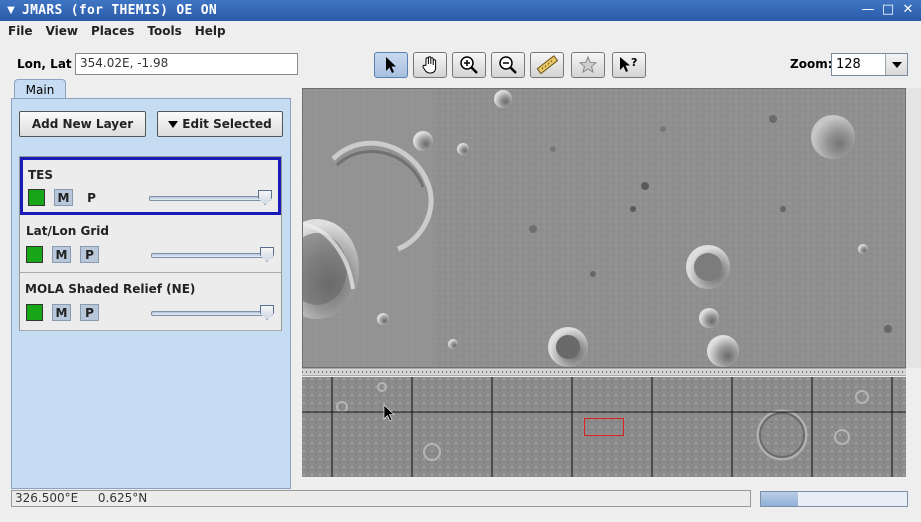  I want to click on menu-places: Places, so click(112, 31).